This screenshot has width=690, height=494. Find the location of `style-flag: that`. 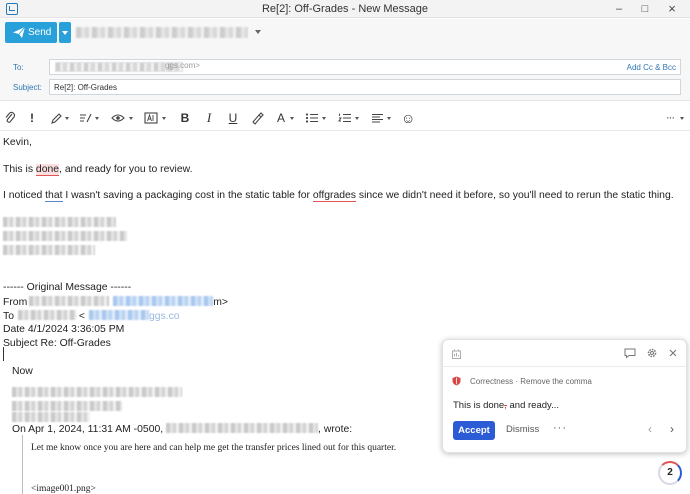

style-flag: that is located at coordinates (54, 196).